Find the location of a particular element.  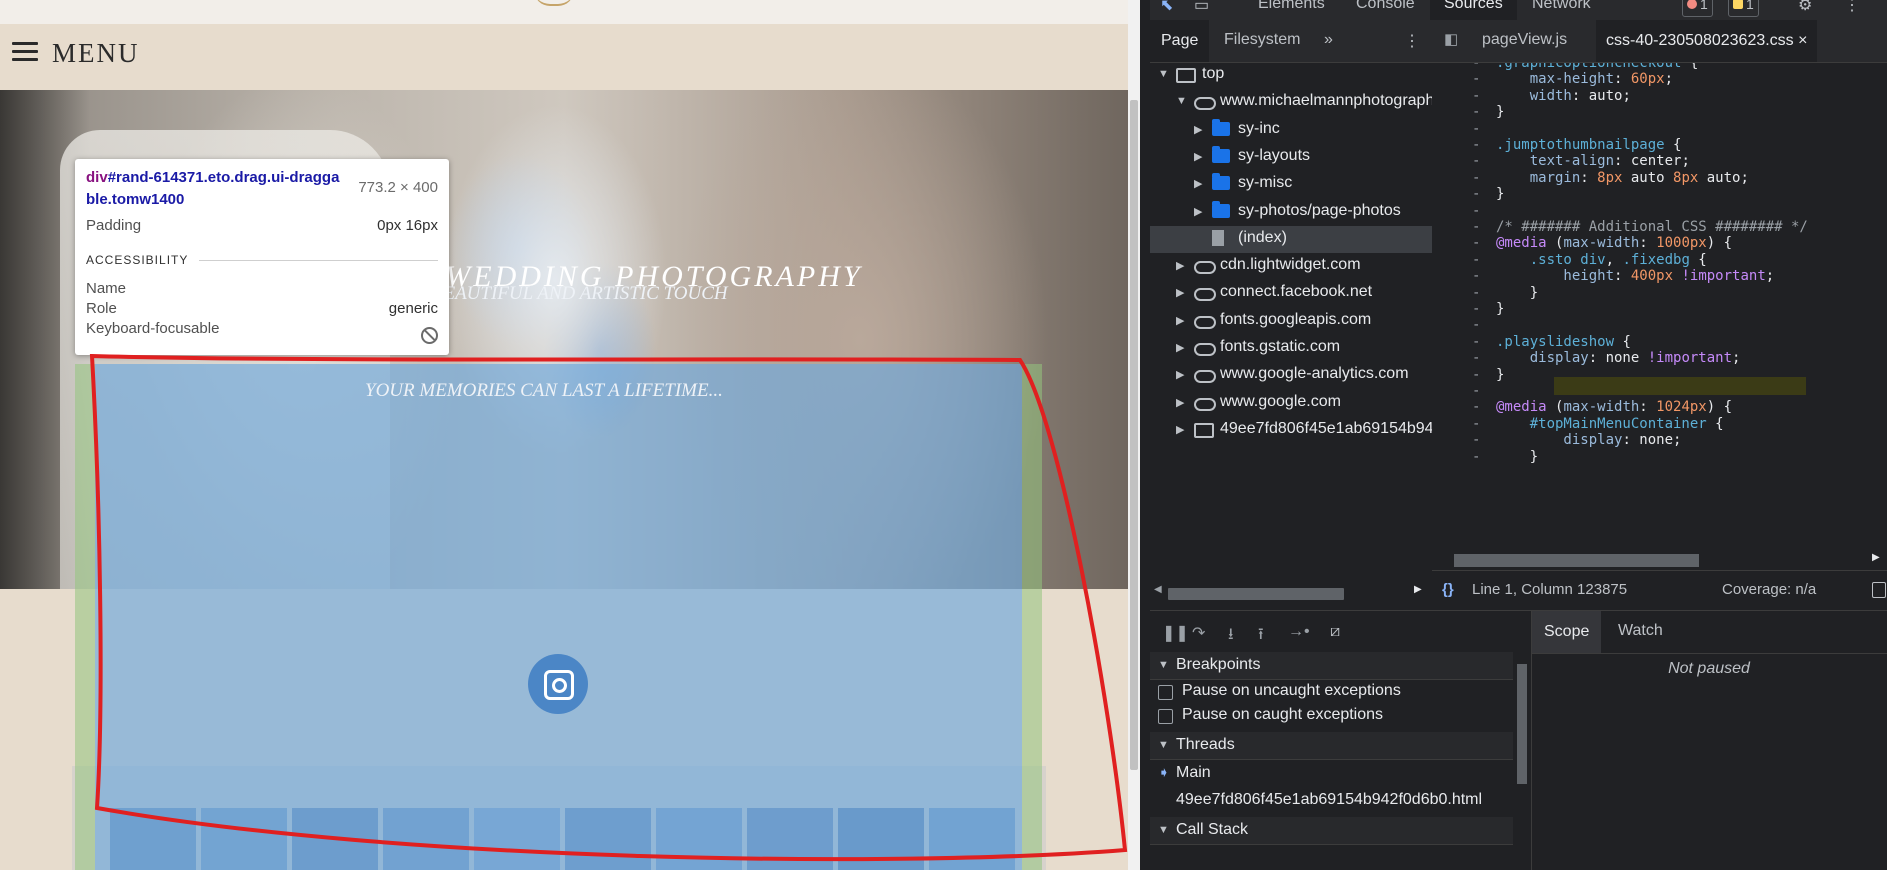

pause-uncaught-checkbox is located at coordinates (1165, 692).